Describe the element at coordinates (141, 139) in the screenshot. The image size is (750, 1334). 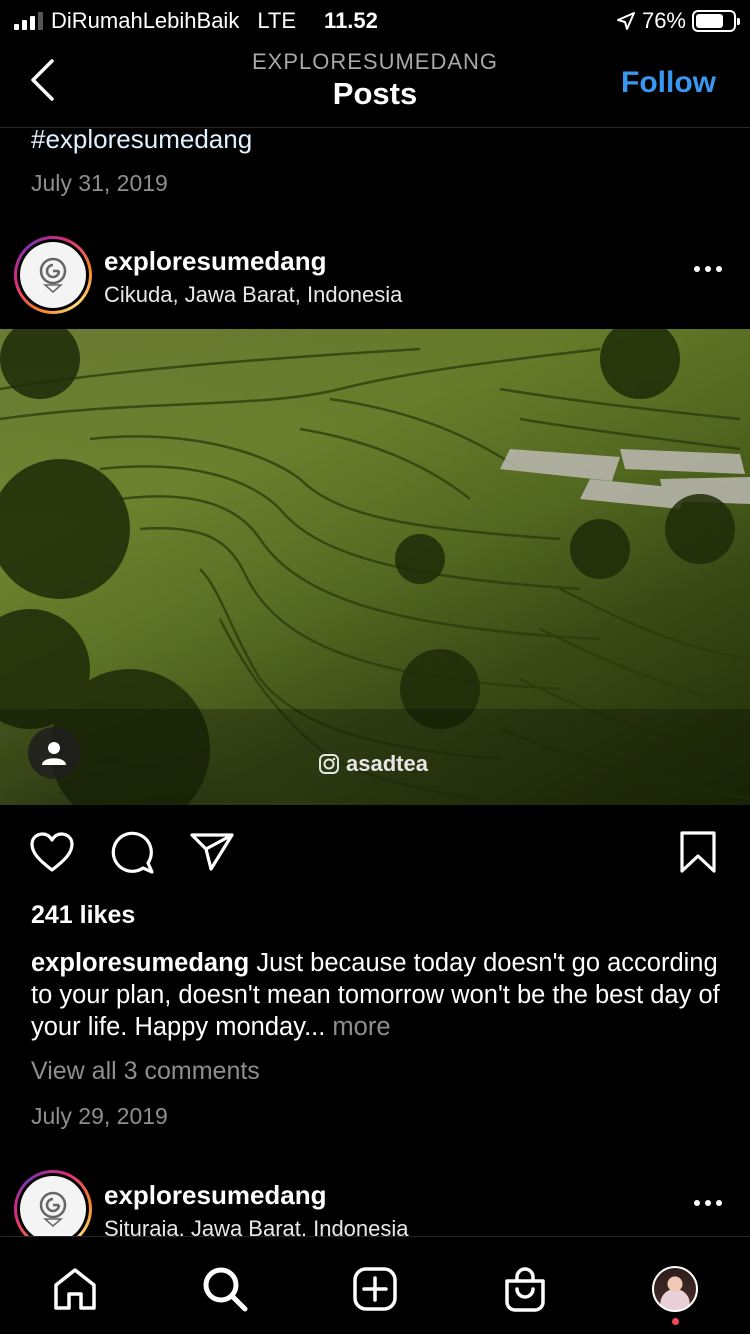
I see `hashtag-link: #exploresumedang` at that location.